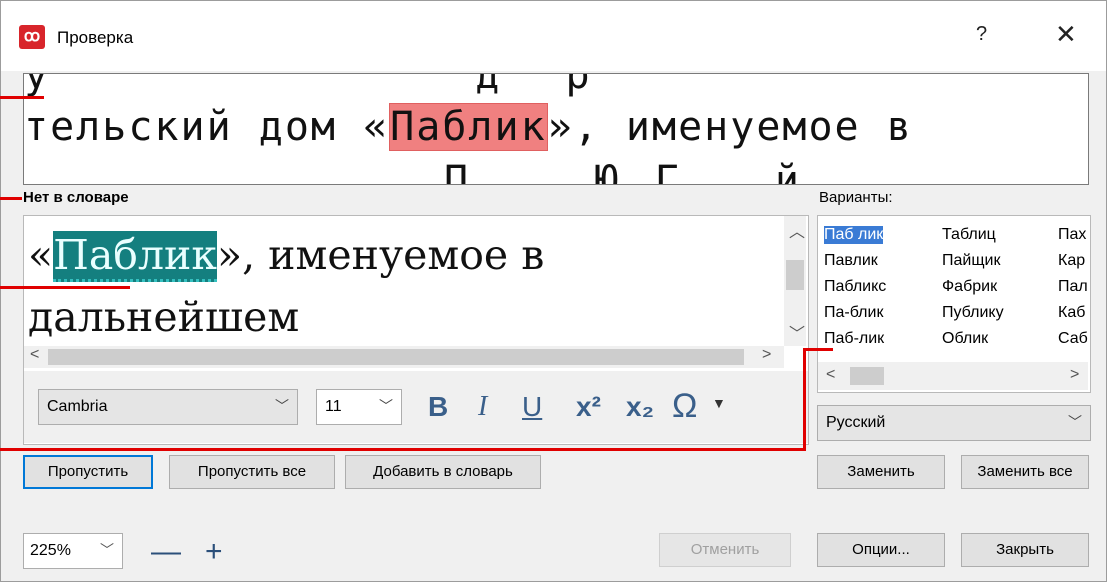 The height and width of the screenshot is (582, 1107). I want to click on variant-item: Пах, so click(1072, 235).